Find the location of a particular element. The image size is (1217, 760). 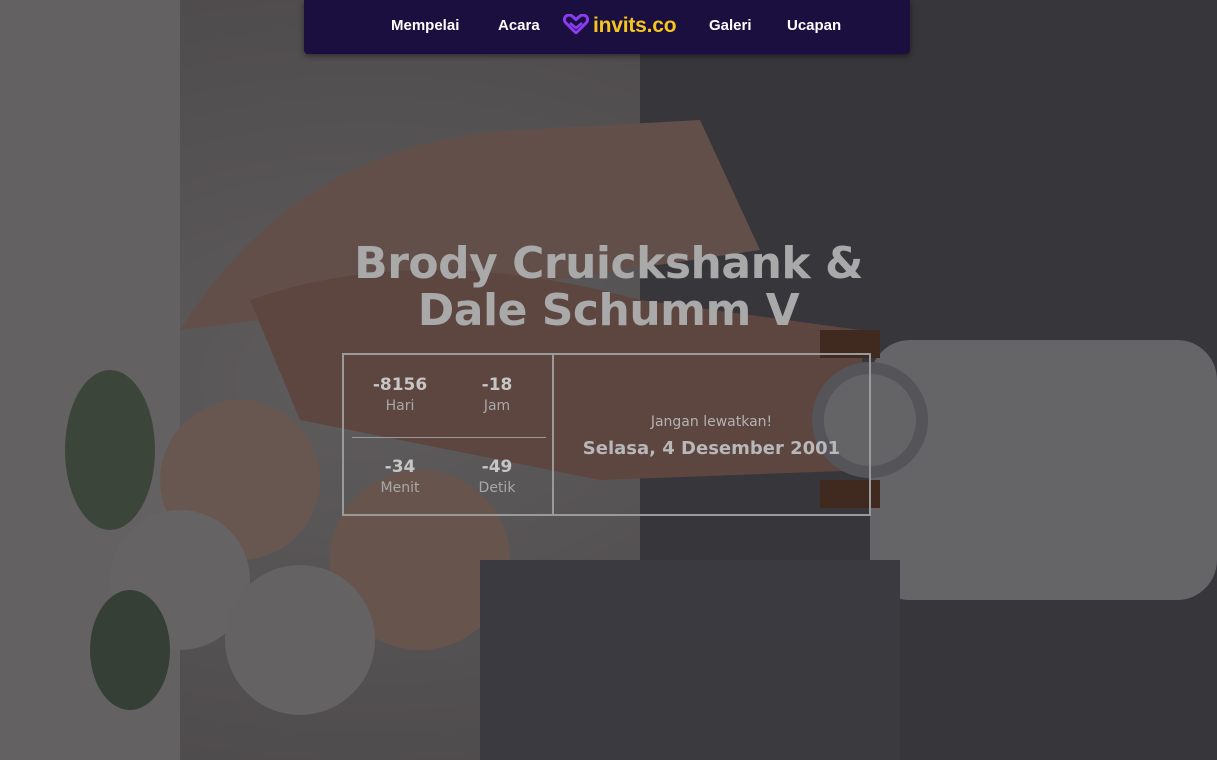

couple-names-heading: Brody Cruickshank & Dale Schumm V is located at coordinates (608, 287).